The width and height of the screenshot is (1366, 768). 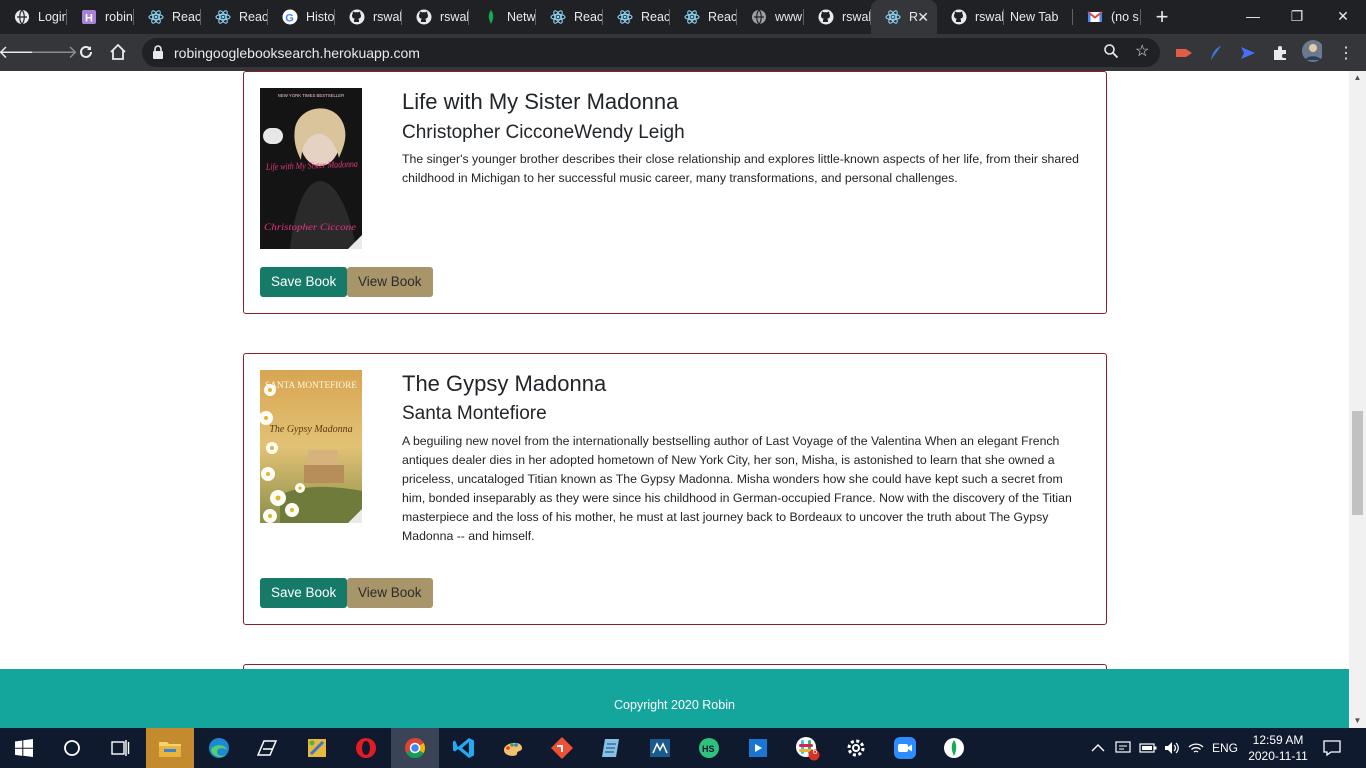 What do you see at coordinates (86, 52) in the screenshot?
I see `reload-icon` at bounding box center [86, 52].